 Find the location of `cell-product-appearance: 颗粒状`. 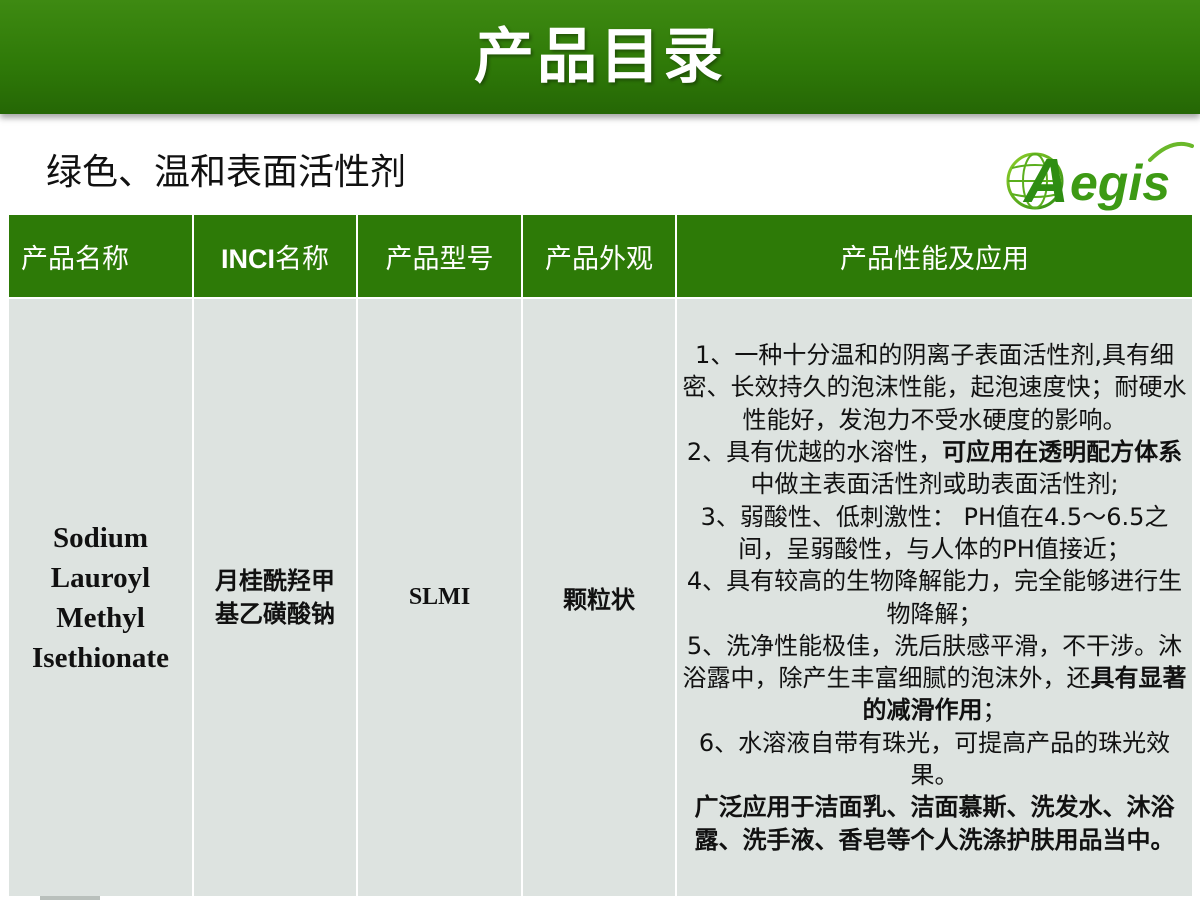

cell-product-appearance: 颗粒状 is located at coordinates (599, 597).